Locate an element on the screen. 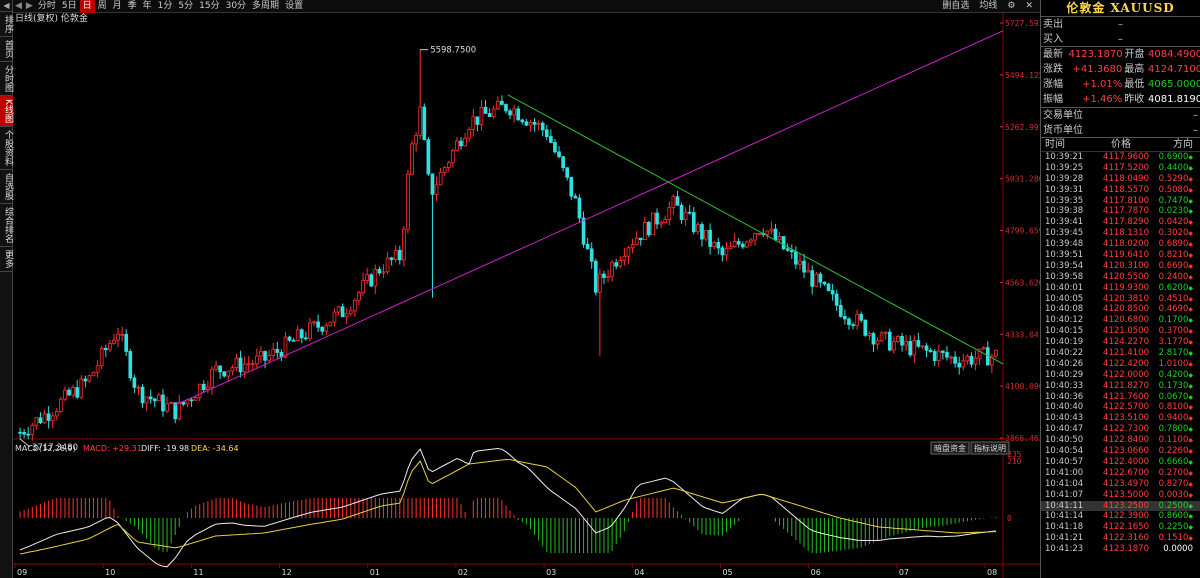 This screenshot has width=1200, height=578. tick-row: 10:40:05 4120.3810 0.4510◆ is located at coordinates (1120, 299).